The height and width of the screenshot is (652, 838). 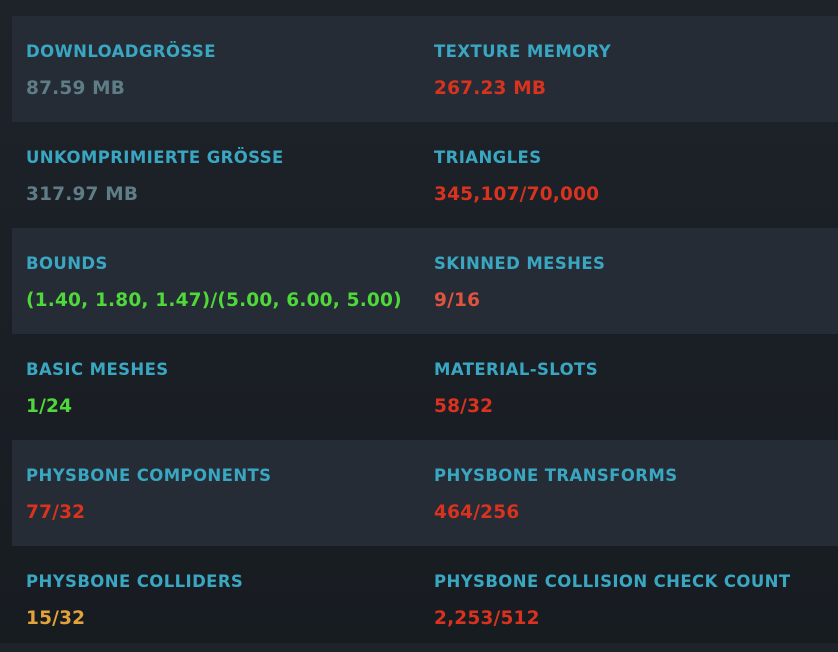 What do you see at coordinates (457, 300) in the screenshot?
I see `stat-value: 9/16` at bounding box center [457, 300].